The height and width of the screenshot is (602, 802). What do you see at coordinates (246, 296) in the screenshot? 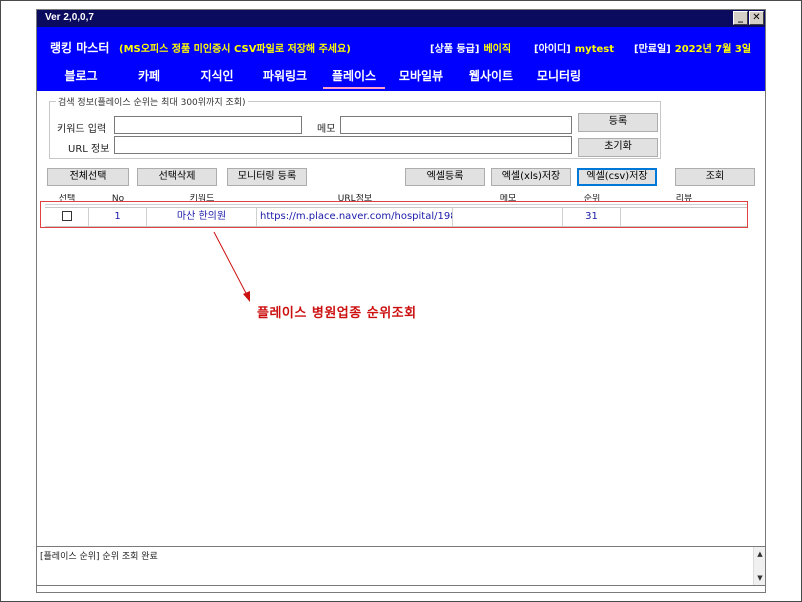
I see `arrow-head-icon` at bounding box center [246, 296].